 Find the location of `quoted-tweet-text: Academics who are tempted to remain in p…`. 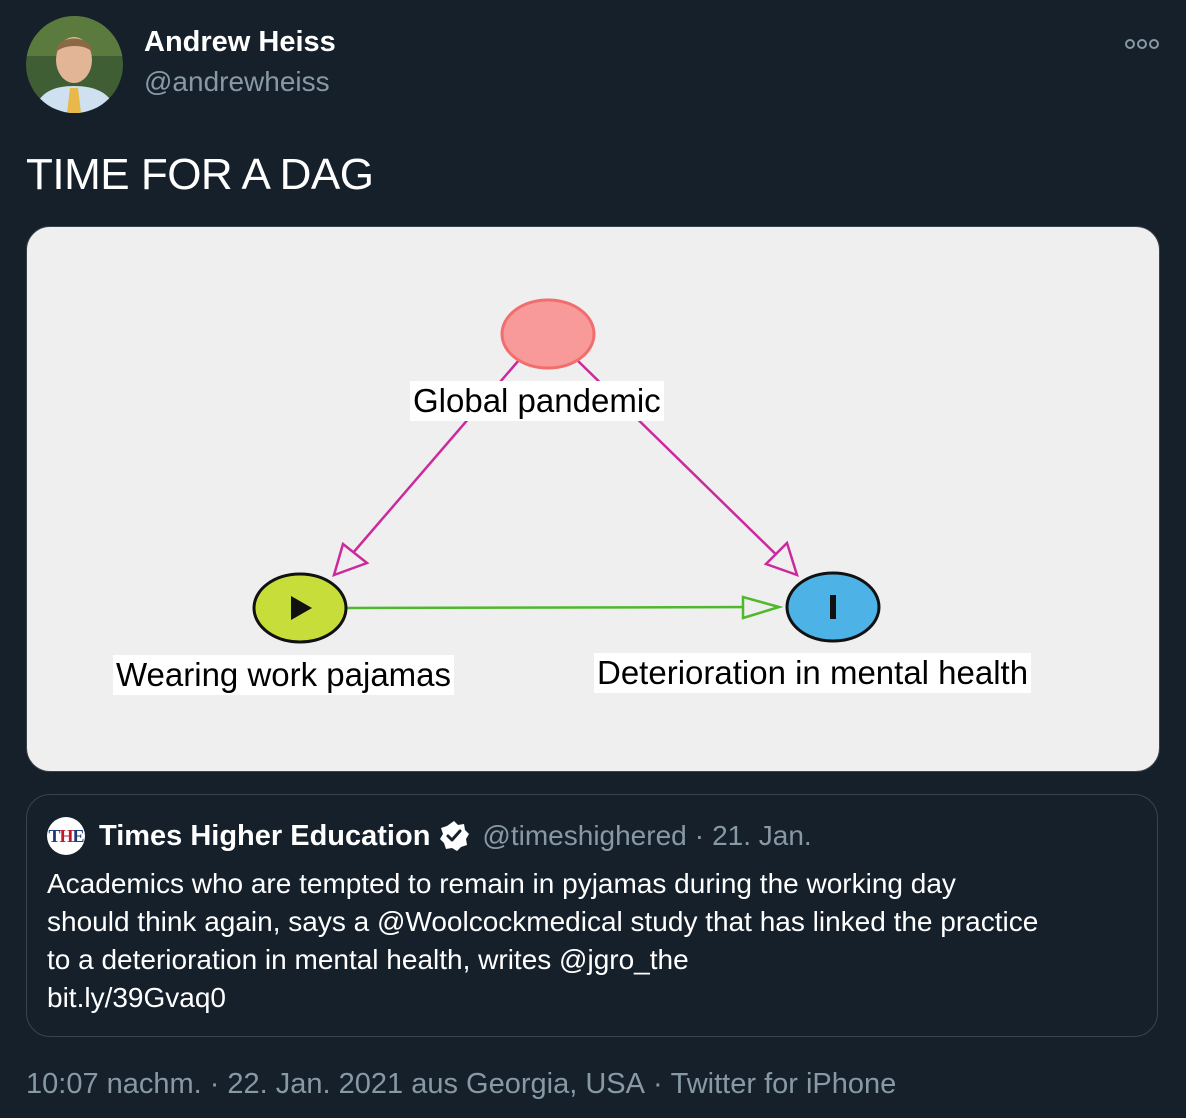

quoted-tweet-text: Academics who are tempted to remain in p… is located at coordinates (597, 941).